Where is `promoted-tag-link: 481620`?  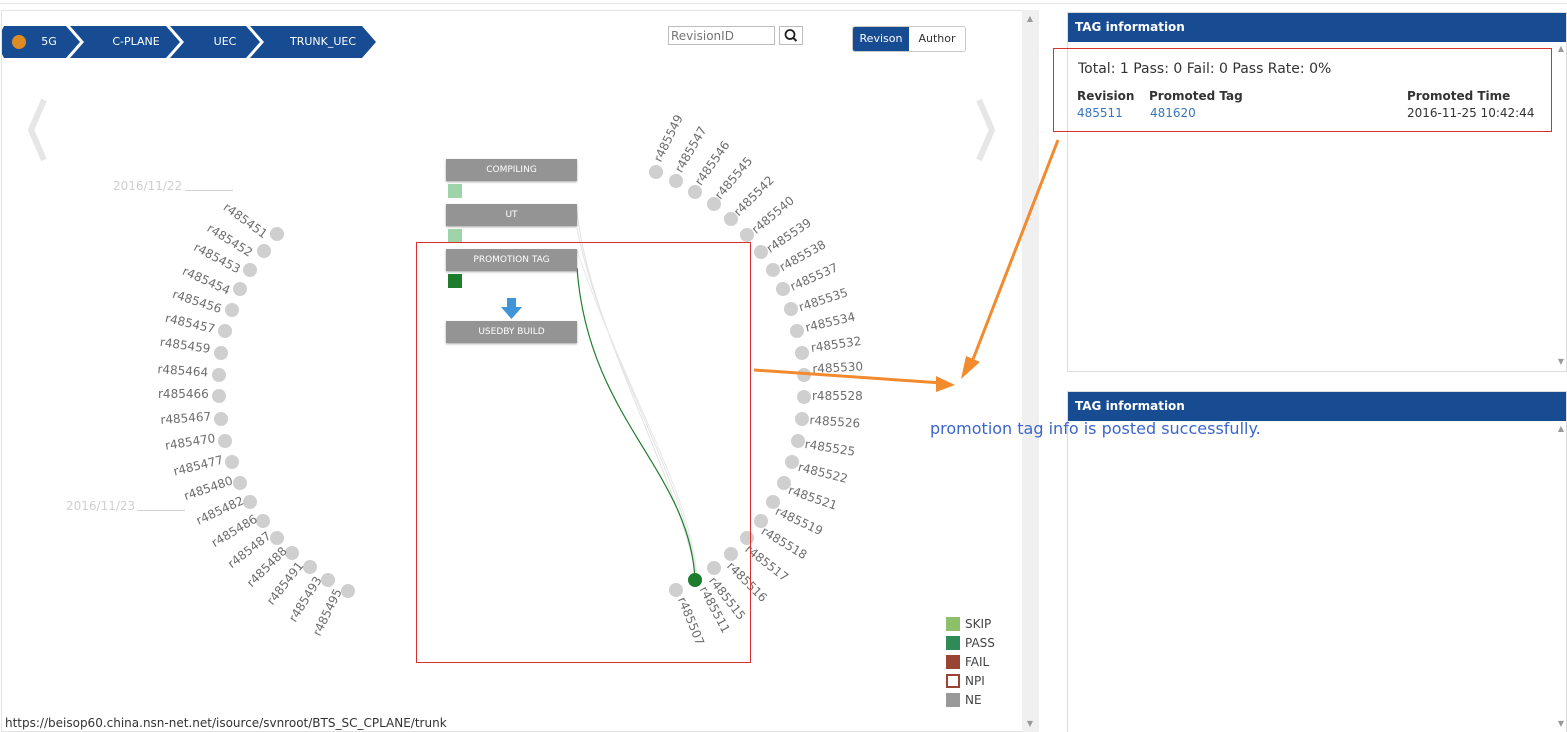 promoted-tag-link: 481620 is located at coordinates (1173, 113).